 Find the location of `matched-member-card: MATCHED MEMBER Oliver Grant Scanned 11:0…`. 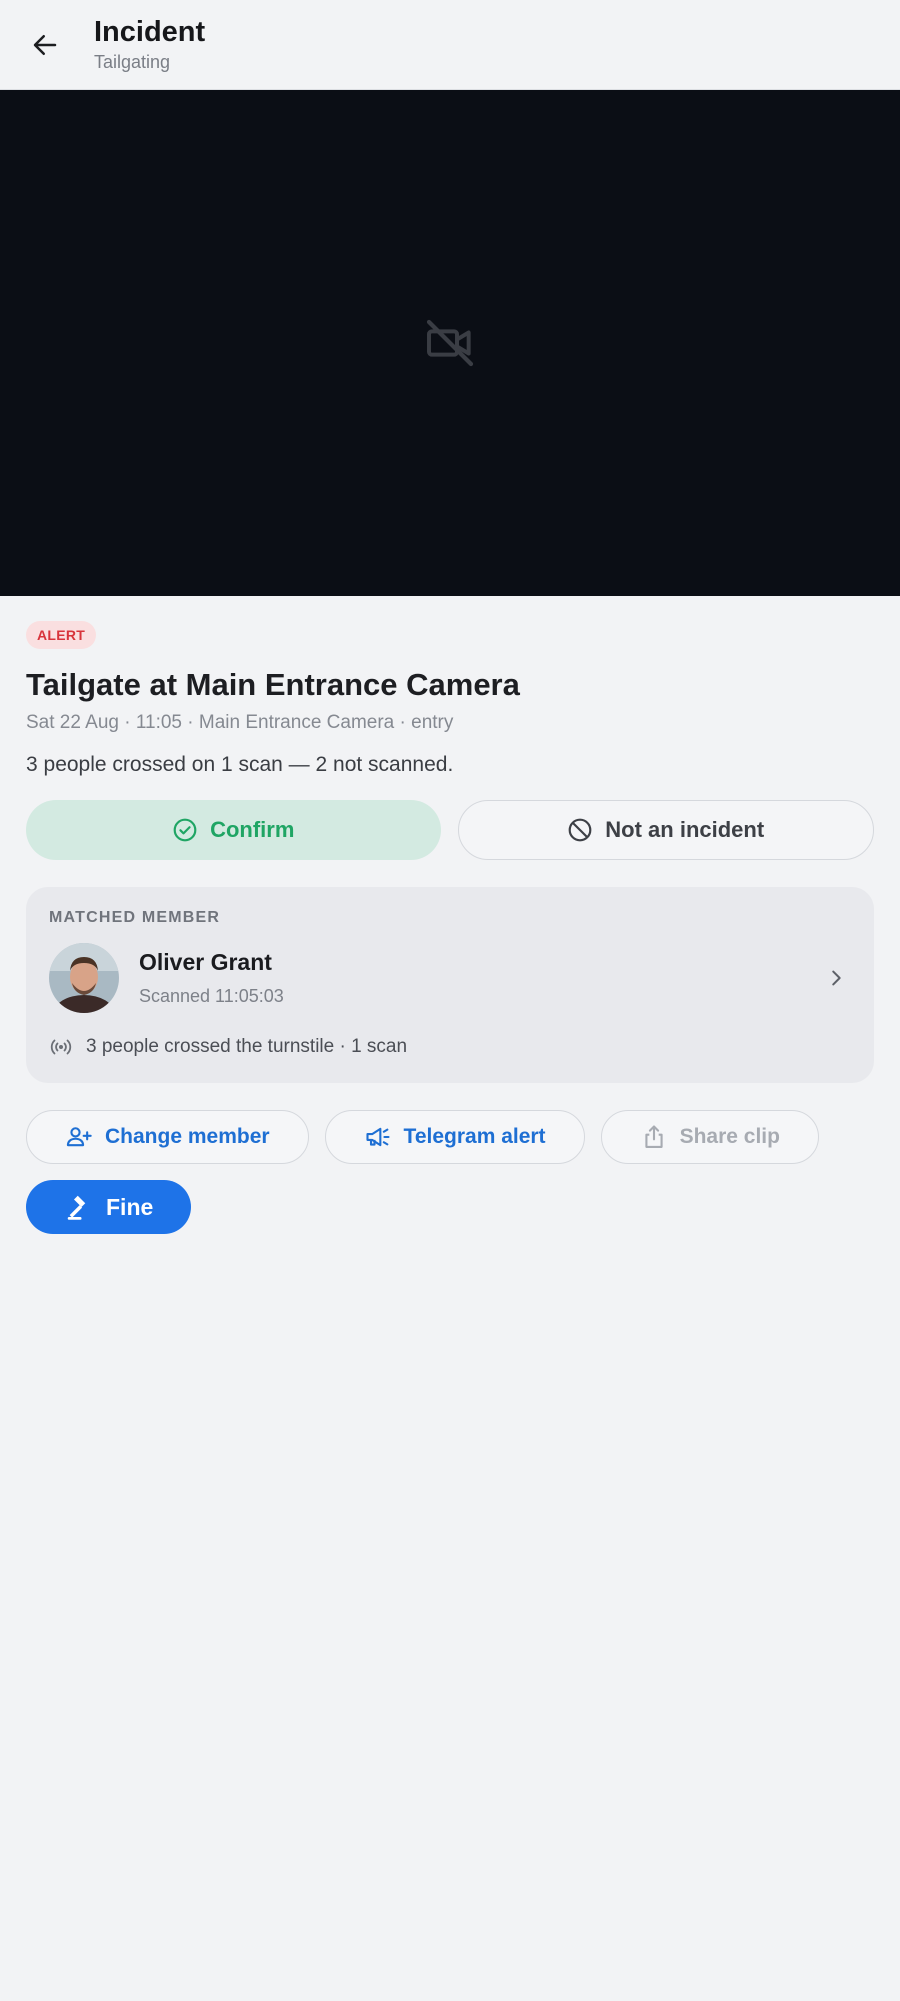

matched-member-card: MATCHED MEMBER Oliver Grant Scanned 11:0… is located at coordinates (450, 985).